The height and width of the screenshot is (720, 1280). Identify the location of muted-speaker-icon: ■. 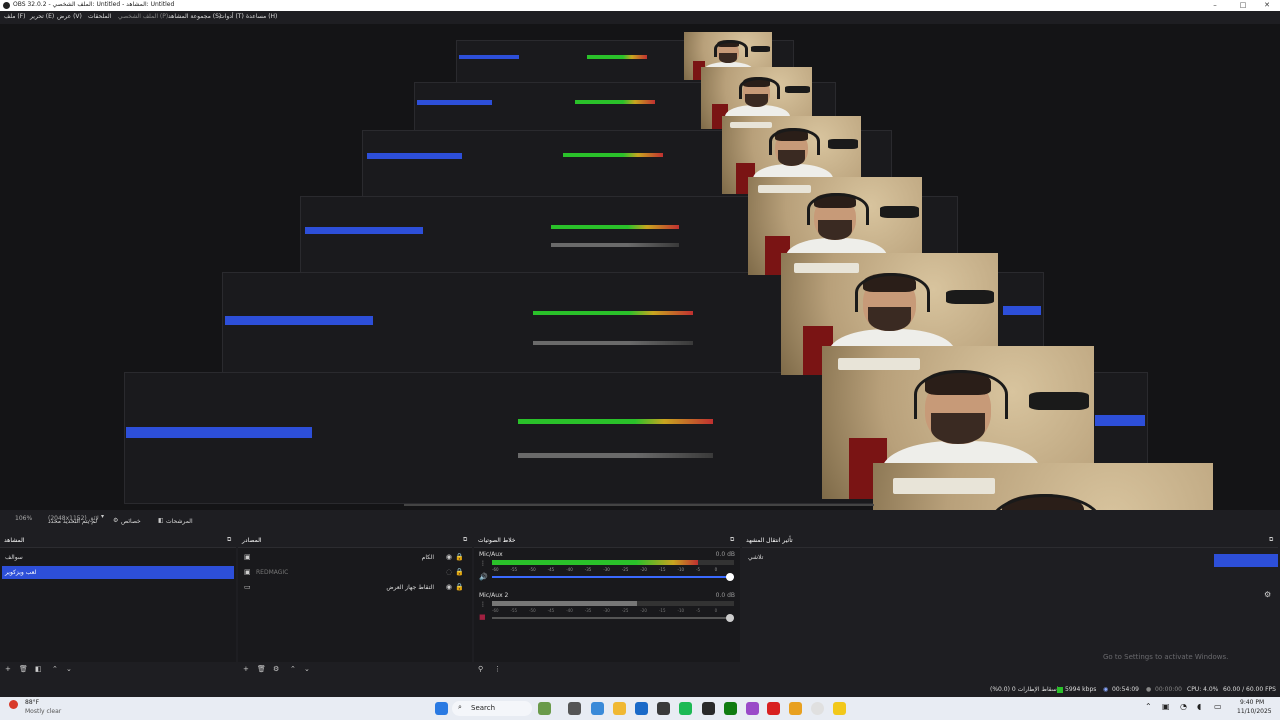
(482, 617).